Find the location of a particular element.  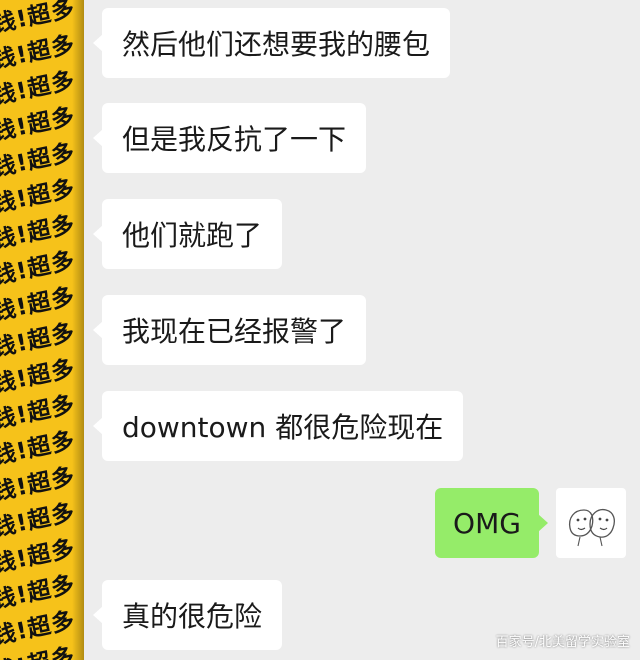

message-text: 但是我反抗了一下 is located at coordinates (234, 139).